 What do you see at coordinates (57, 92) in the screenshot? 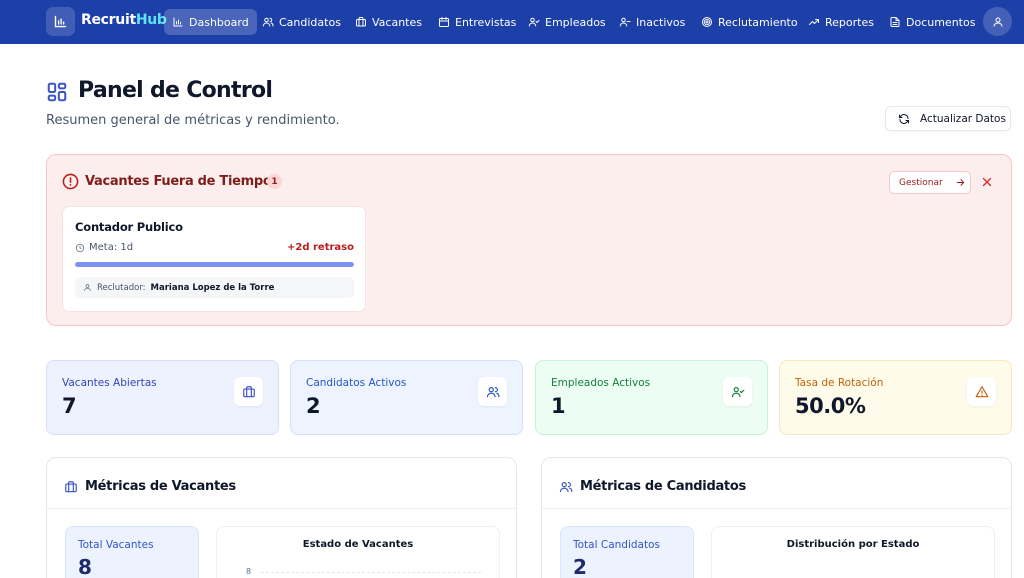
I see `dashboard-grid-icon` at bounding box center [57, 92].